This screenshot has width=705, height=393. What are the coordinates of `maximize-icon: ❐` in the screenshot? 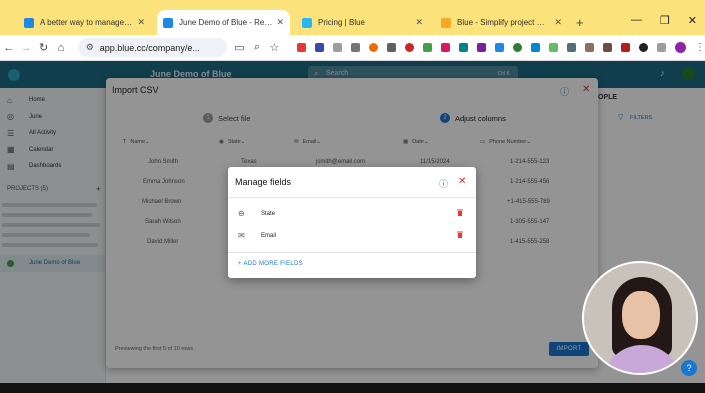 It's located at (665, 20).